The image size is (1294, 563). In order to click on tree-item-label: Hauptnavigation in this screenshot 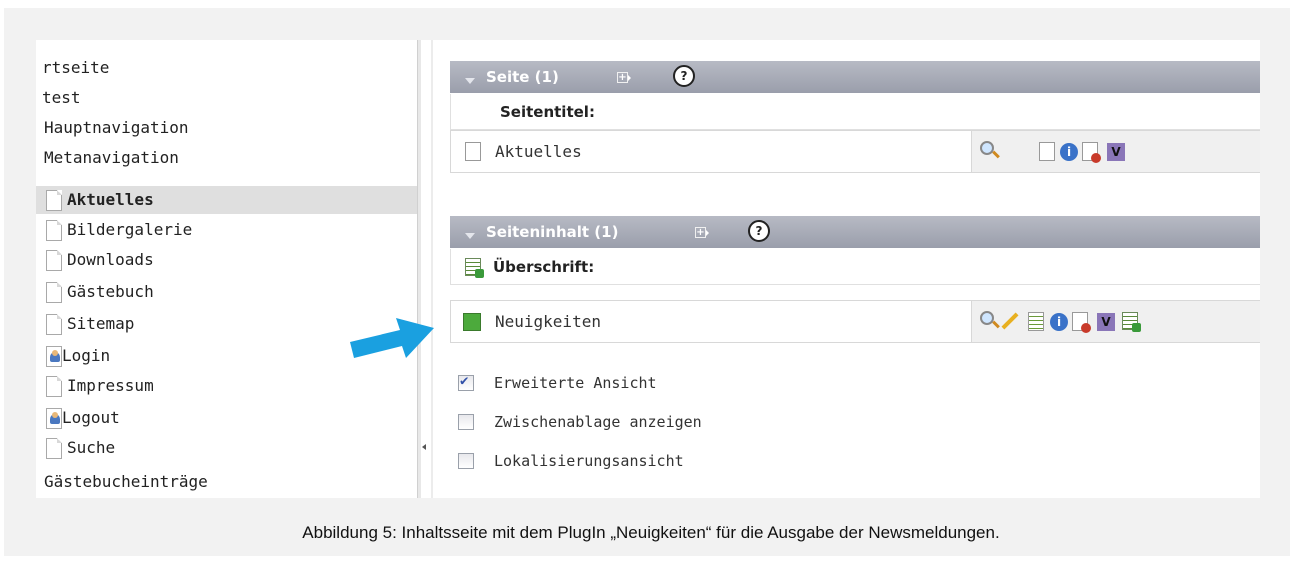, I will do `click(116, 127)`.